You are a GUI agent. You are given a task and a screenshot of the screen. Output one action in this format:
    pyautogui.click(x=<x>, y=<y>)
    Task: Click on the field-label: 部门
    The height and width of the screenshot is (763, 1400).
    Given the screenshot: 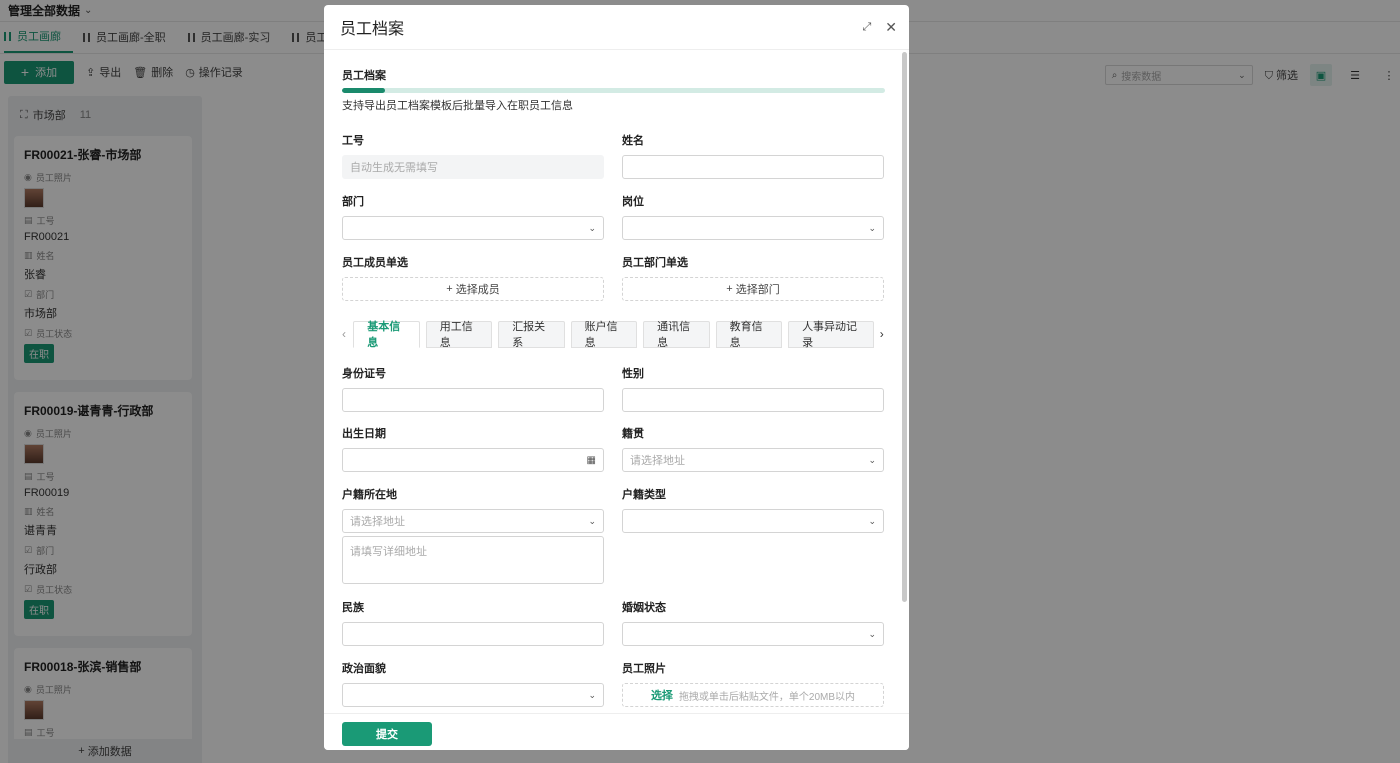 What is the action you would take?
    pyautogui.click(x=353, y=202)
    